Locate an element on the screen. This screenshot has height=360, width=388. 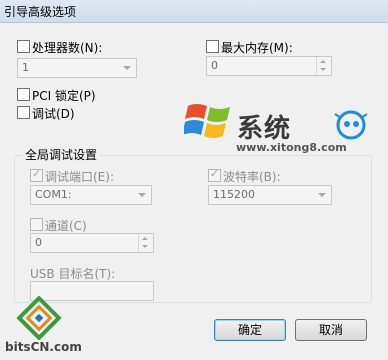
processors-value: 1 is located at coordinates (25, 67).